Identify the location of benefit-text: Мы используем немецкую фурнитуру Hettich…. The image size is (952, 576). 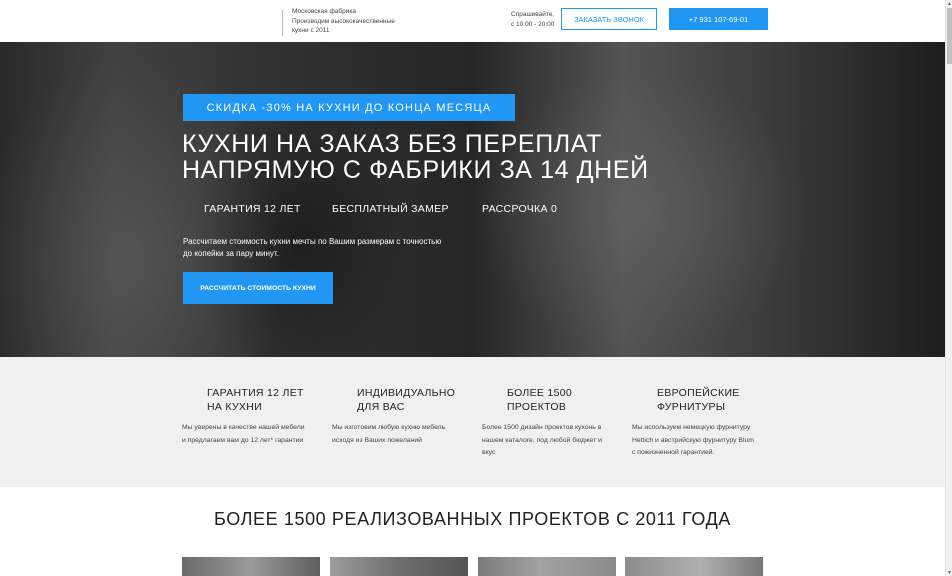
(699, 441).